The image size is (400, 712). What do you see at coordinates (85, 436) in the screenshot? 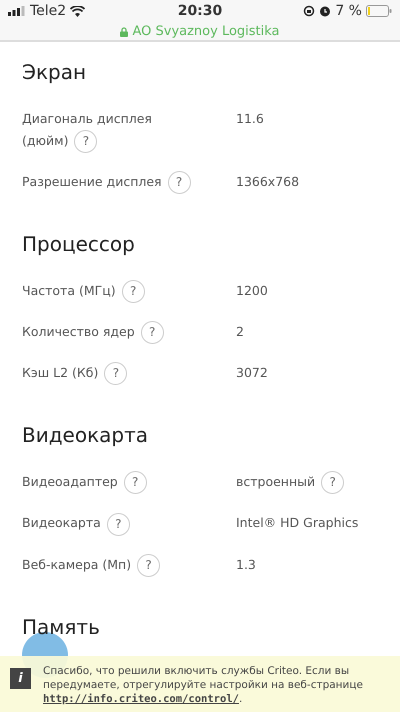
I see `section-heading: Видеокарта` at bounding box center [85, 436].